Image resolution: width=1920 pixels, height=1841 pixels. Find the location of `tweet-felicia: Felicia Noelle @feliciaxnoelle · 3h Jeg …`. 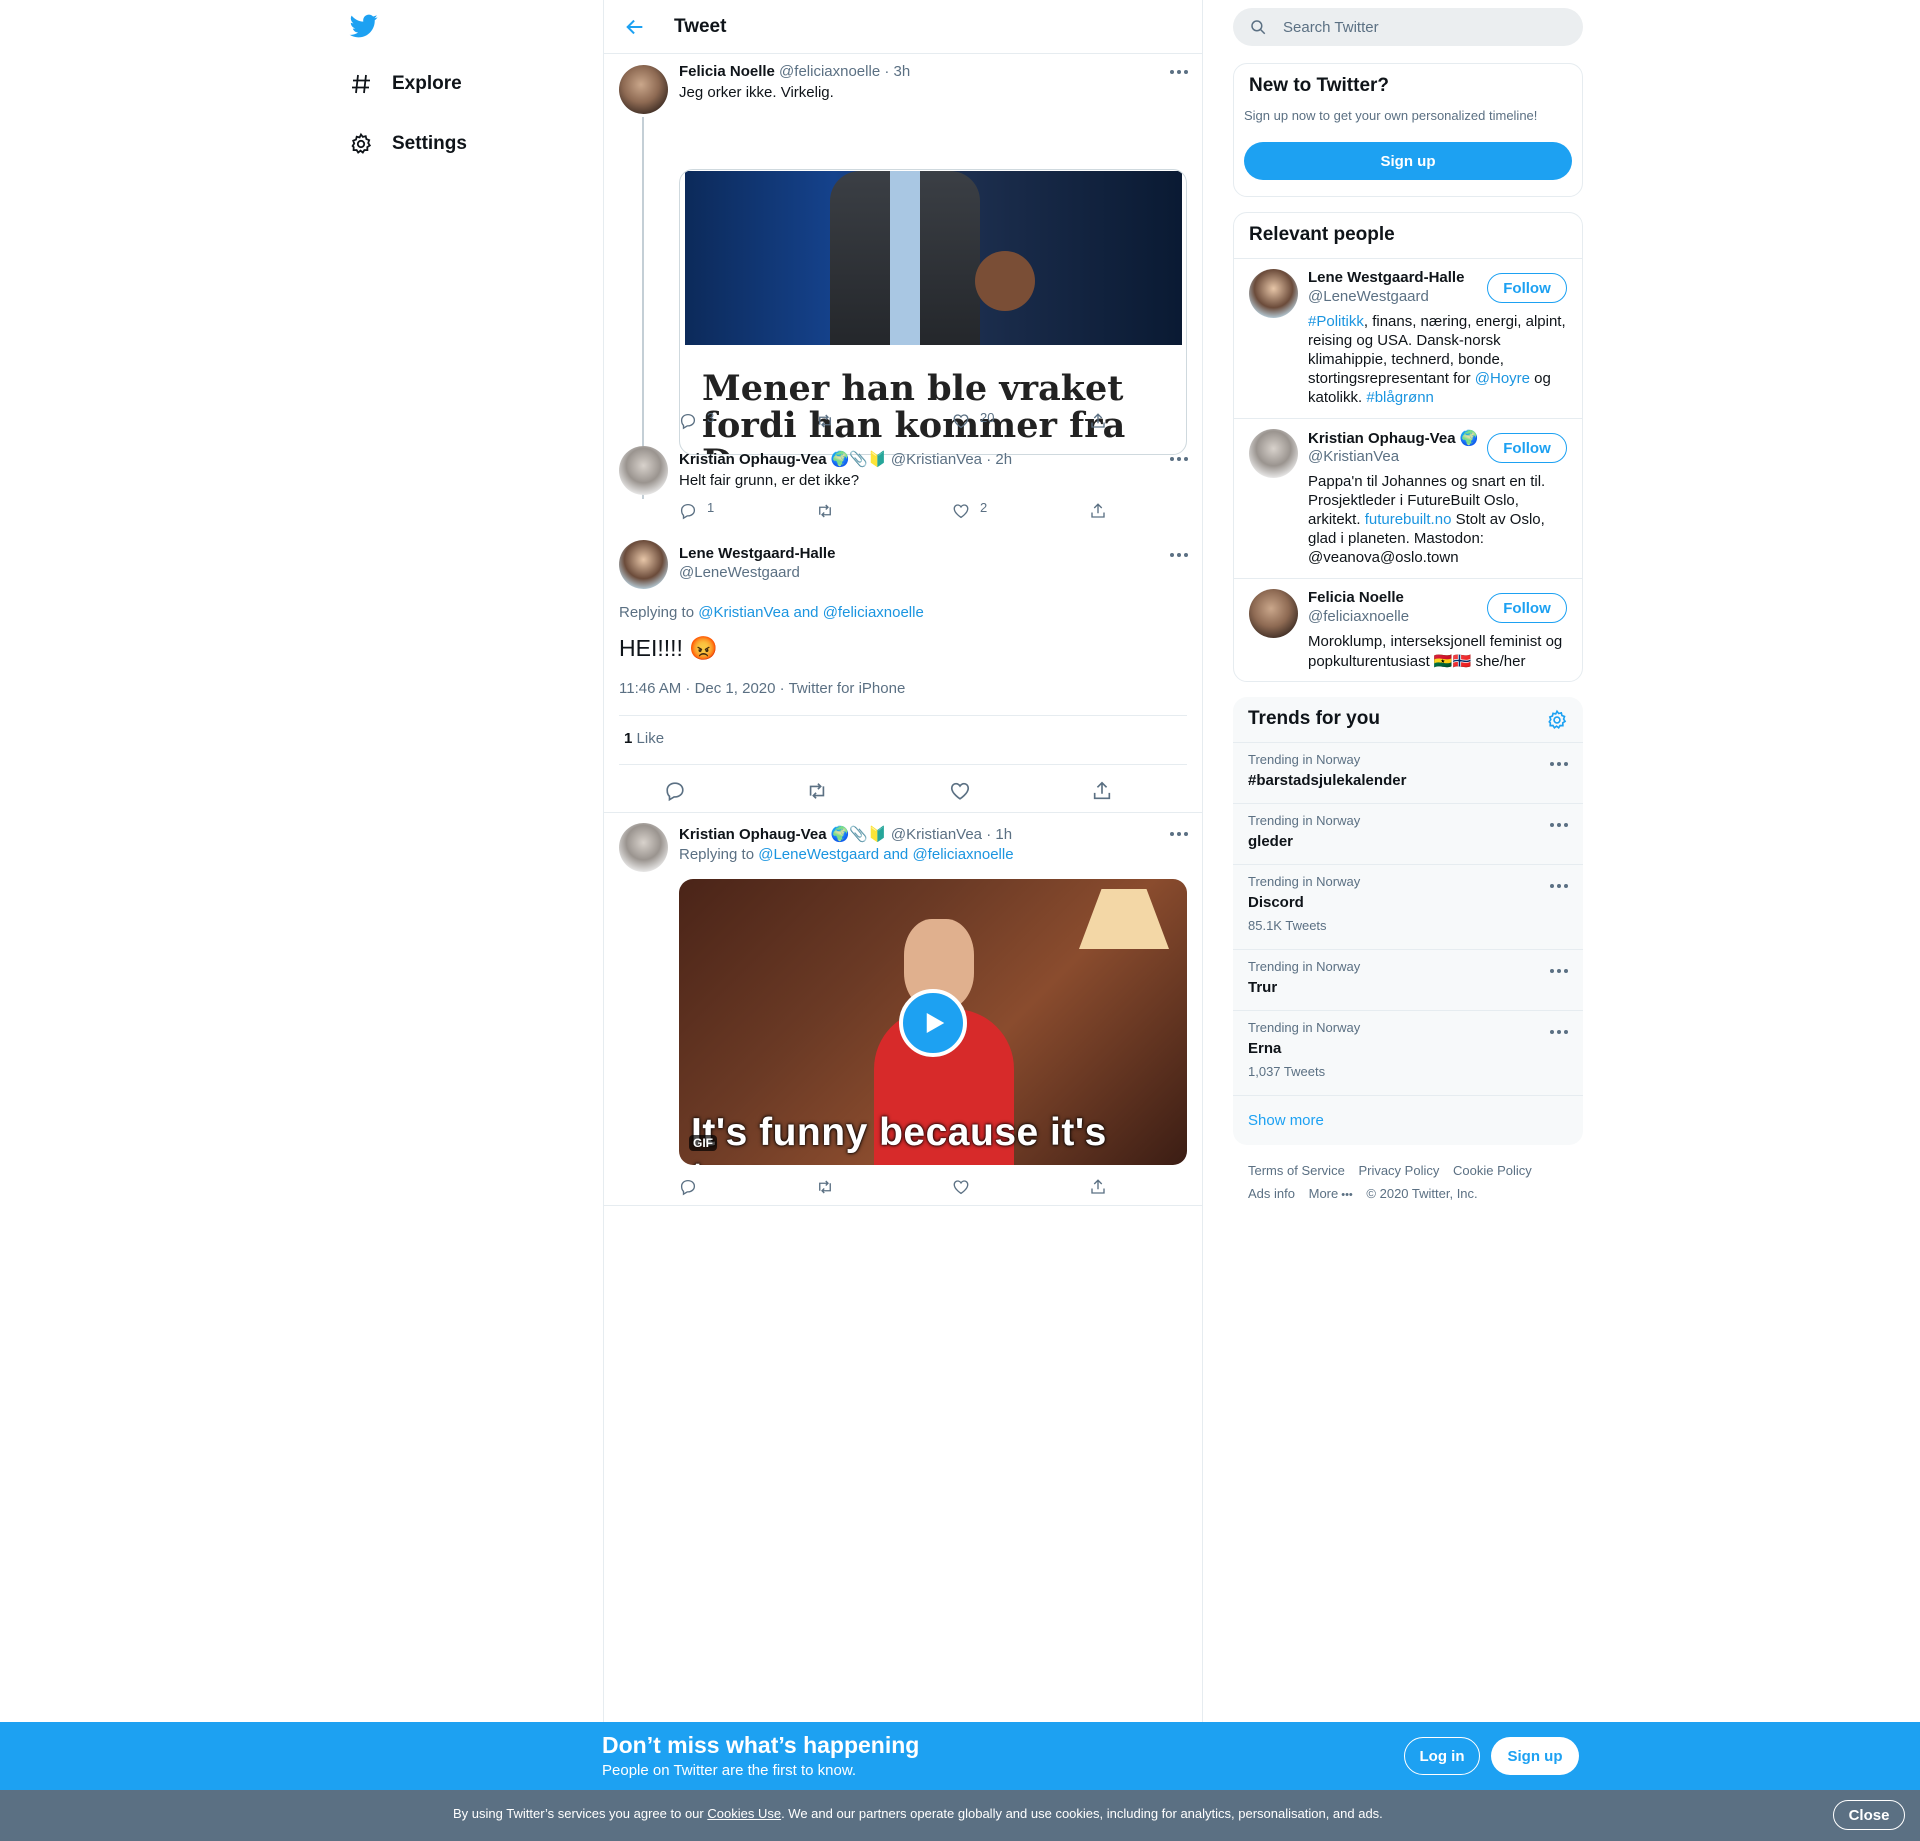

tweet-felicia: Felicia Noelle @feliciaxnoelle · 3h Jeg … is located at coordinates (903, 277).